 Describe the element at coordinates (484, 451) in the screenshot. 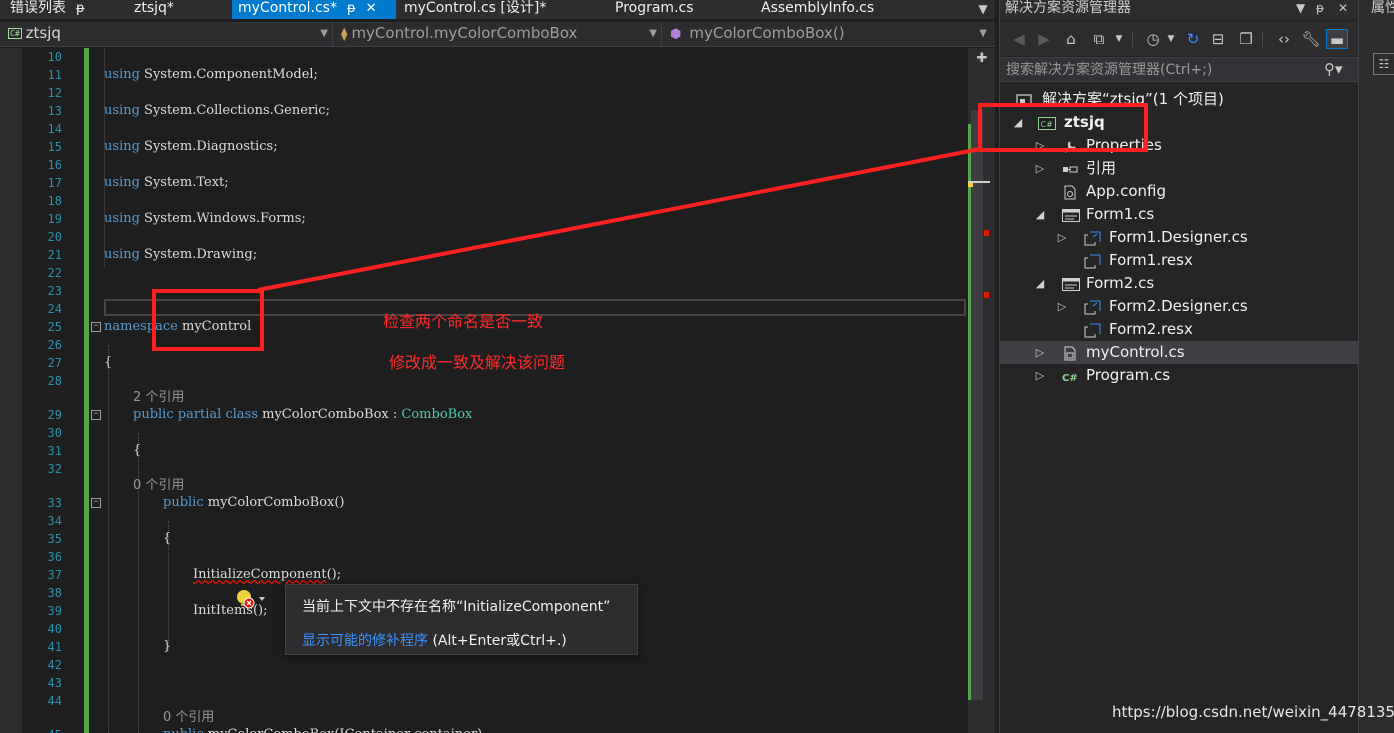

I see `code-line: 31 {` at that location.